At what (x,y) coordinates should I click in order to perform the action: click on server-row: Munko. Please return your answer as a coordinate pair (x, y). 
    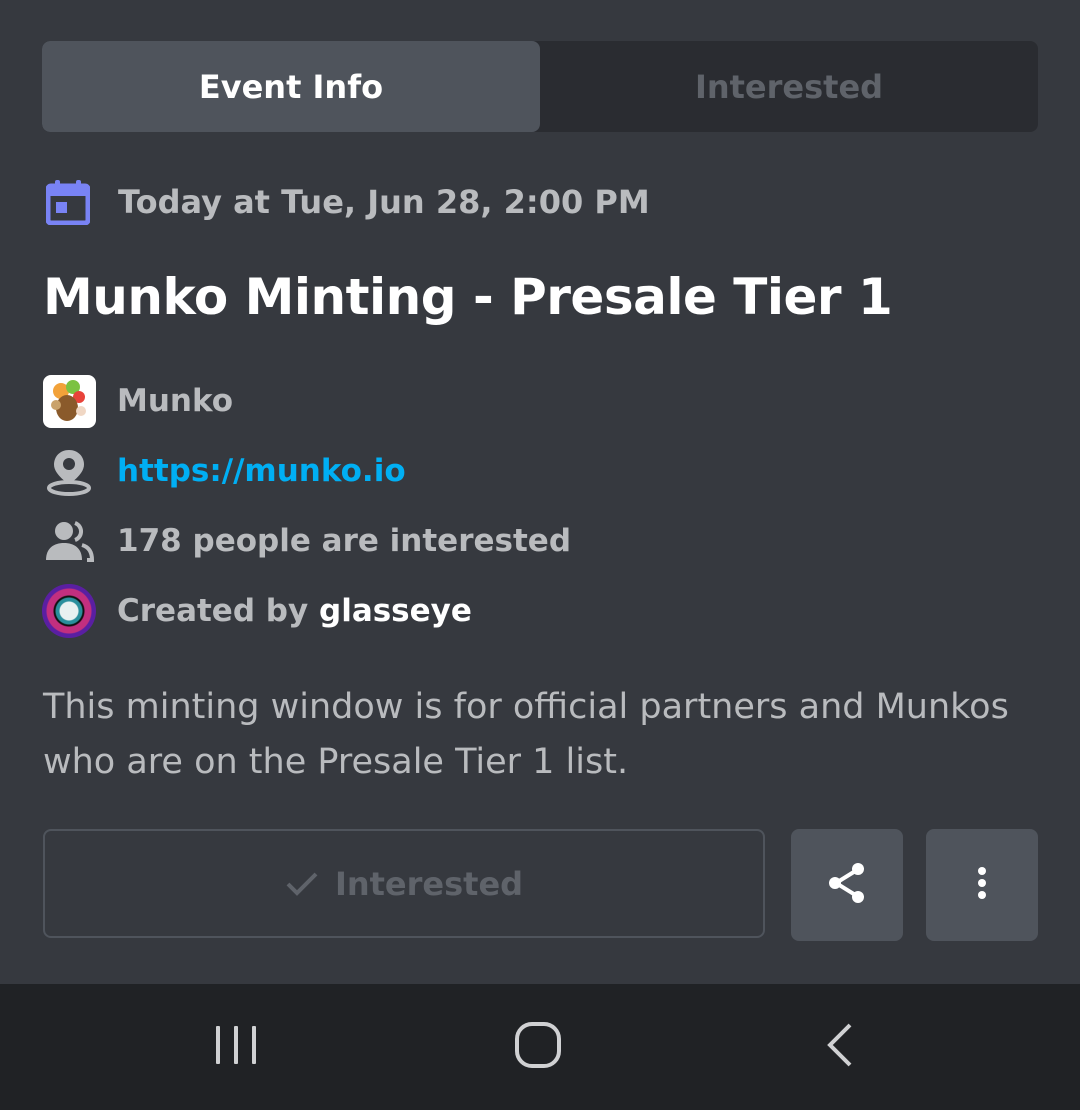
    Looking at the image, I should click on (137, 401).